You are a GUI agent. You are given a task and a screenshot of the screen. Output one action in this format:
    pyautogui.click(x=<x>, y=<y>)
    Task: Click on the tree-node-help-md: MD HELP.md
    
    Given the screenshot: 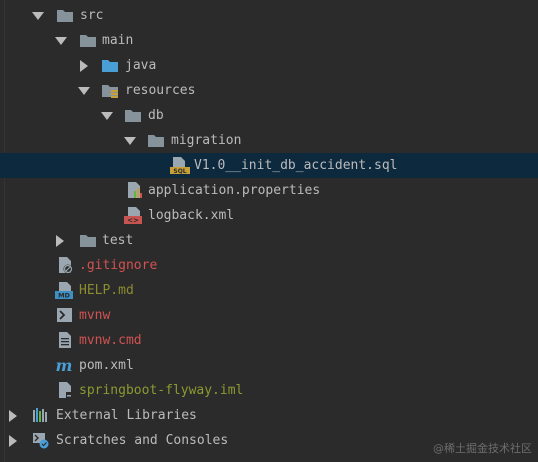 What is the action you would take?
    pyautogui.click(x=269, y=290)
    